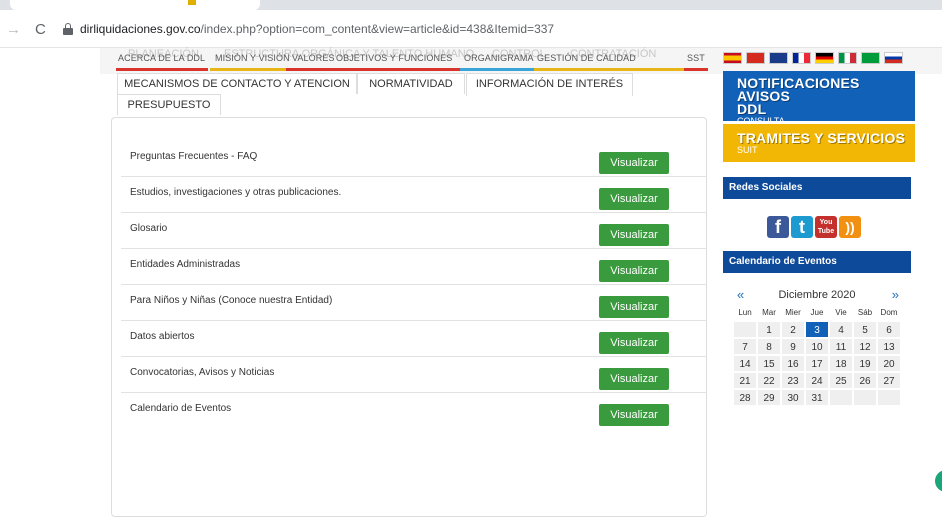 The width and height of the screenshot is (942, 517). Describe the element at coordinates (769, 312) in the screenshot. I see `calendar-day-of-week: Mar` at that location.